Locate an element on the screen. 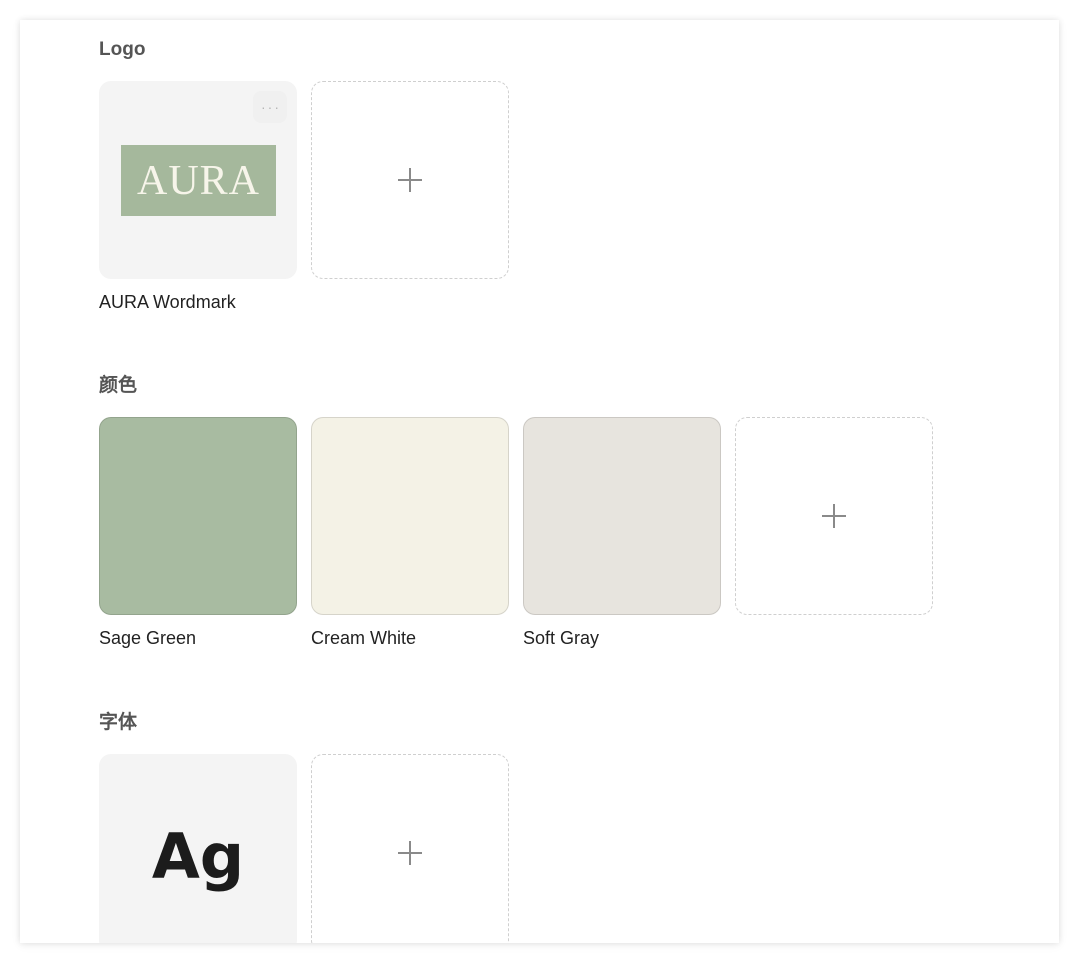  color-name-label: Soft Gray is located at coordinates (561, 638).